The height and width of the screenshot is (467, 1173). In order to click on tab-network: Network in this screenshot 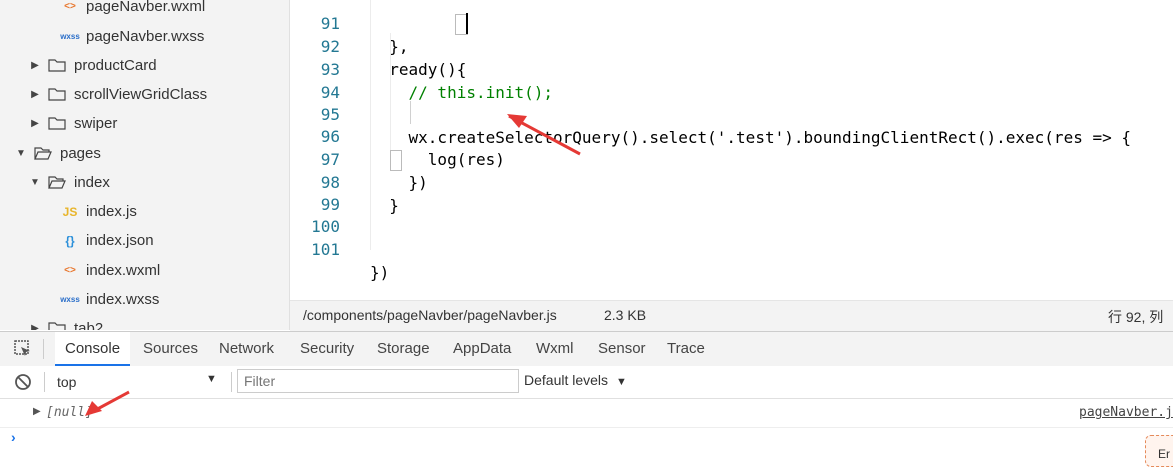, I will do `click(246, 349)`.